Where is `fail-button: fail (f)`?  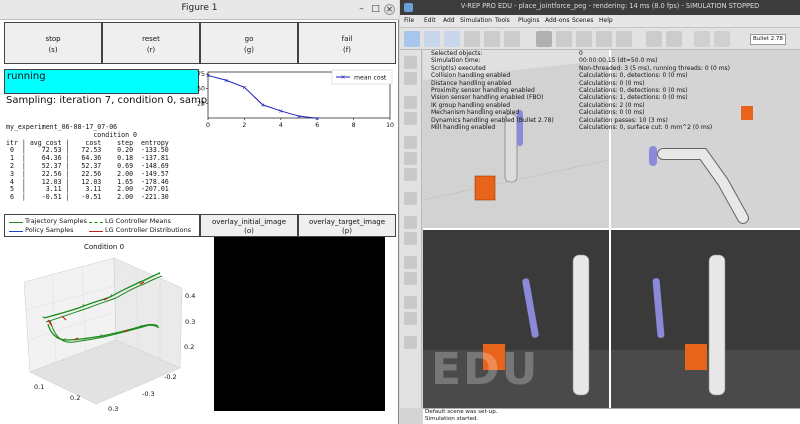
fail-button: fail (f) is located at coordinates (347, 43).